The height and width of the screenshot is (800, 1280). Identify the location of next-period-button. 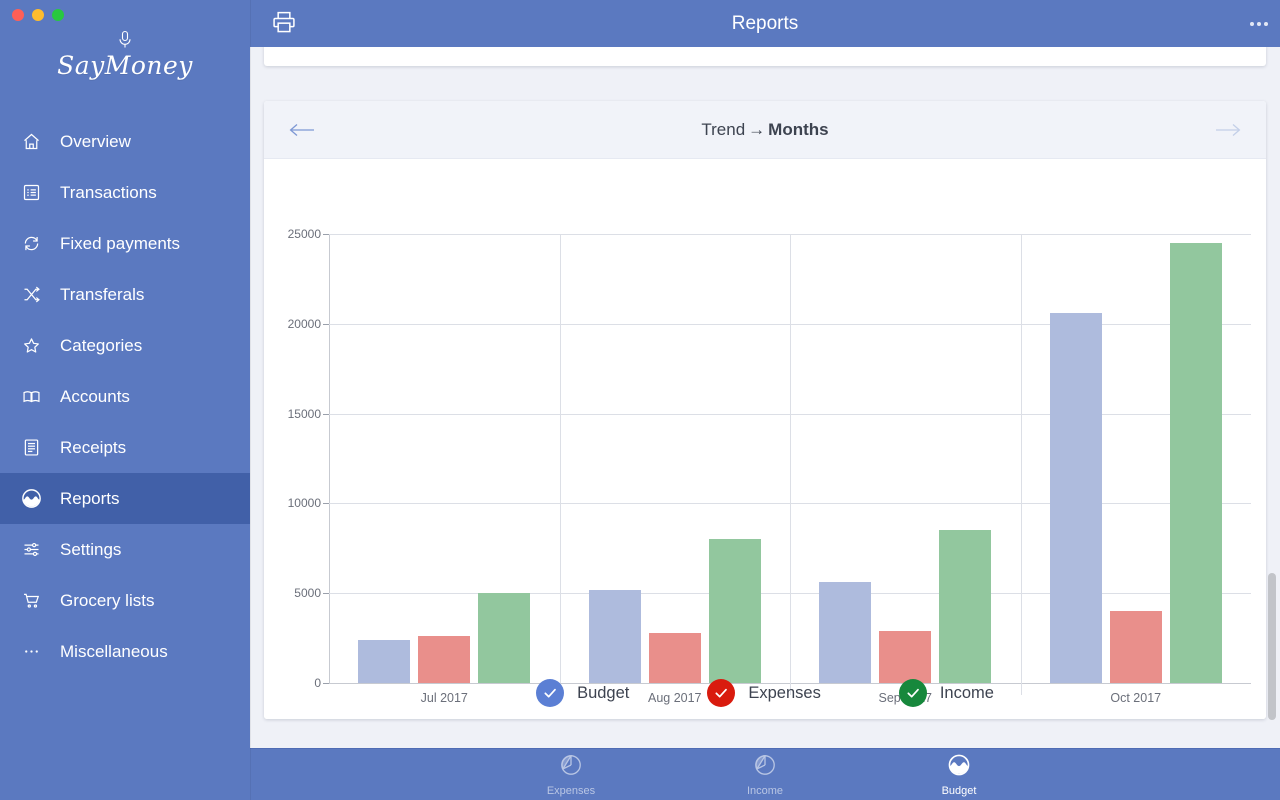
(1228, 129).